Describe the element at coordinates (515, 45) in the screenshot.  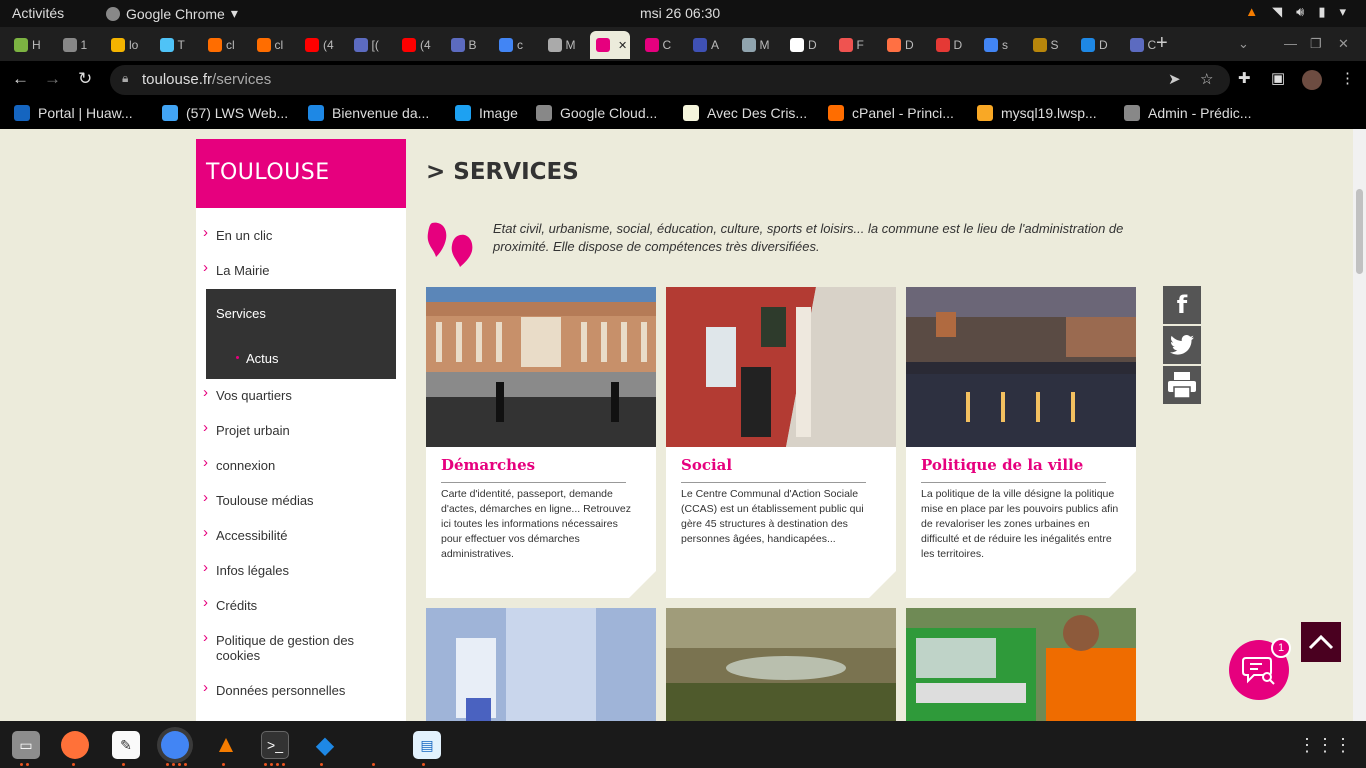
I see `tab: c` at that location.